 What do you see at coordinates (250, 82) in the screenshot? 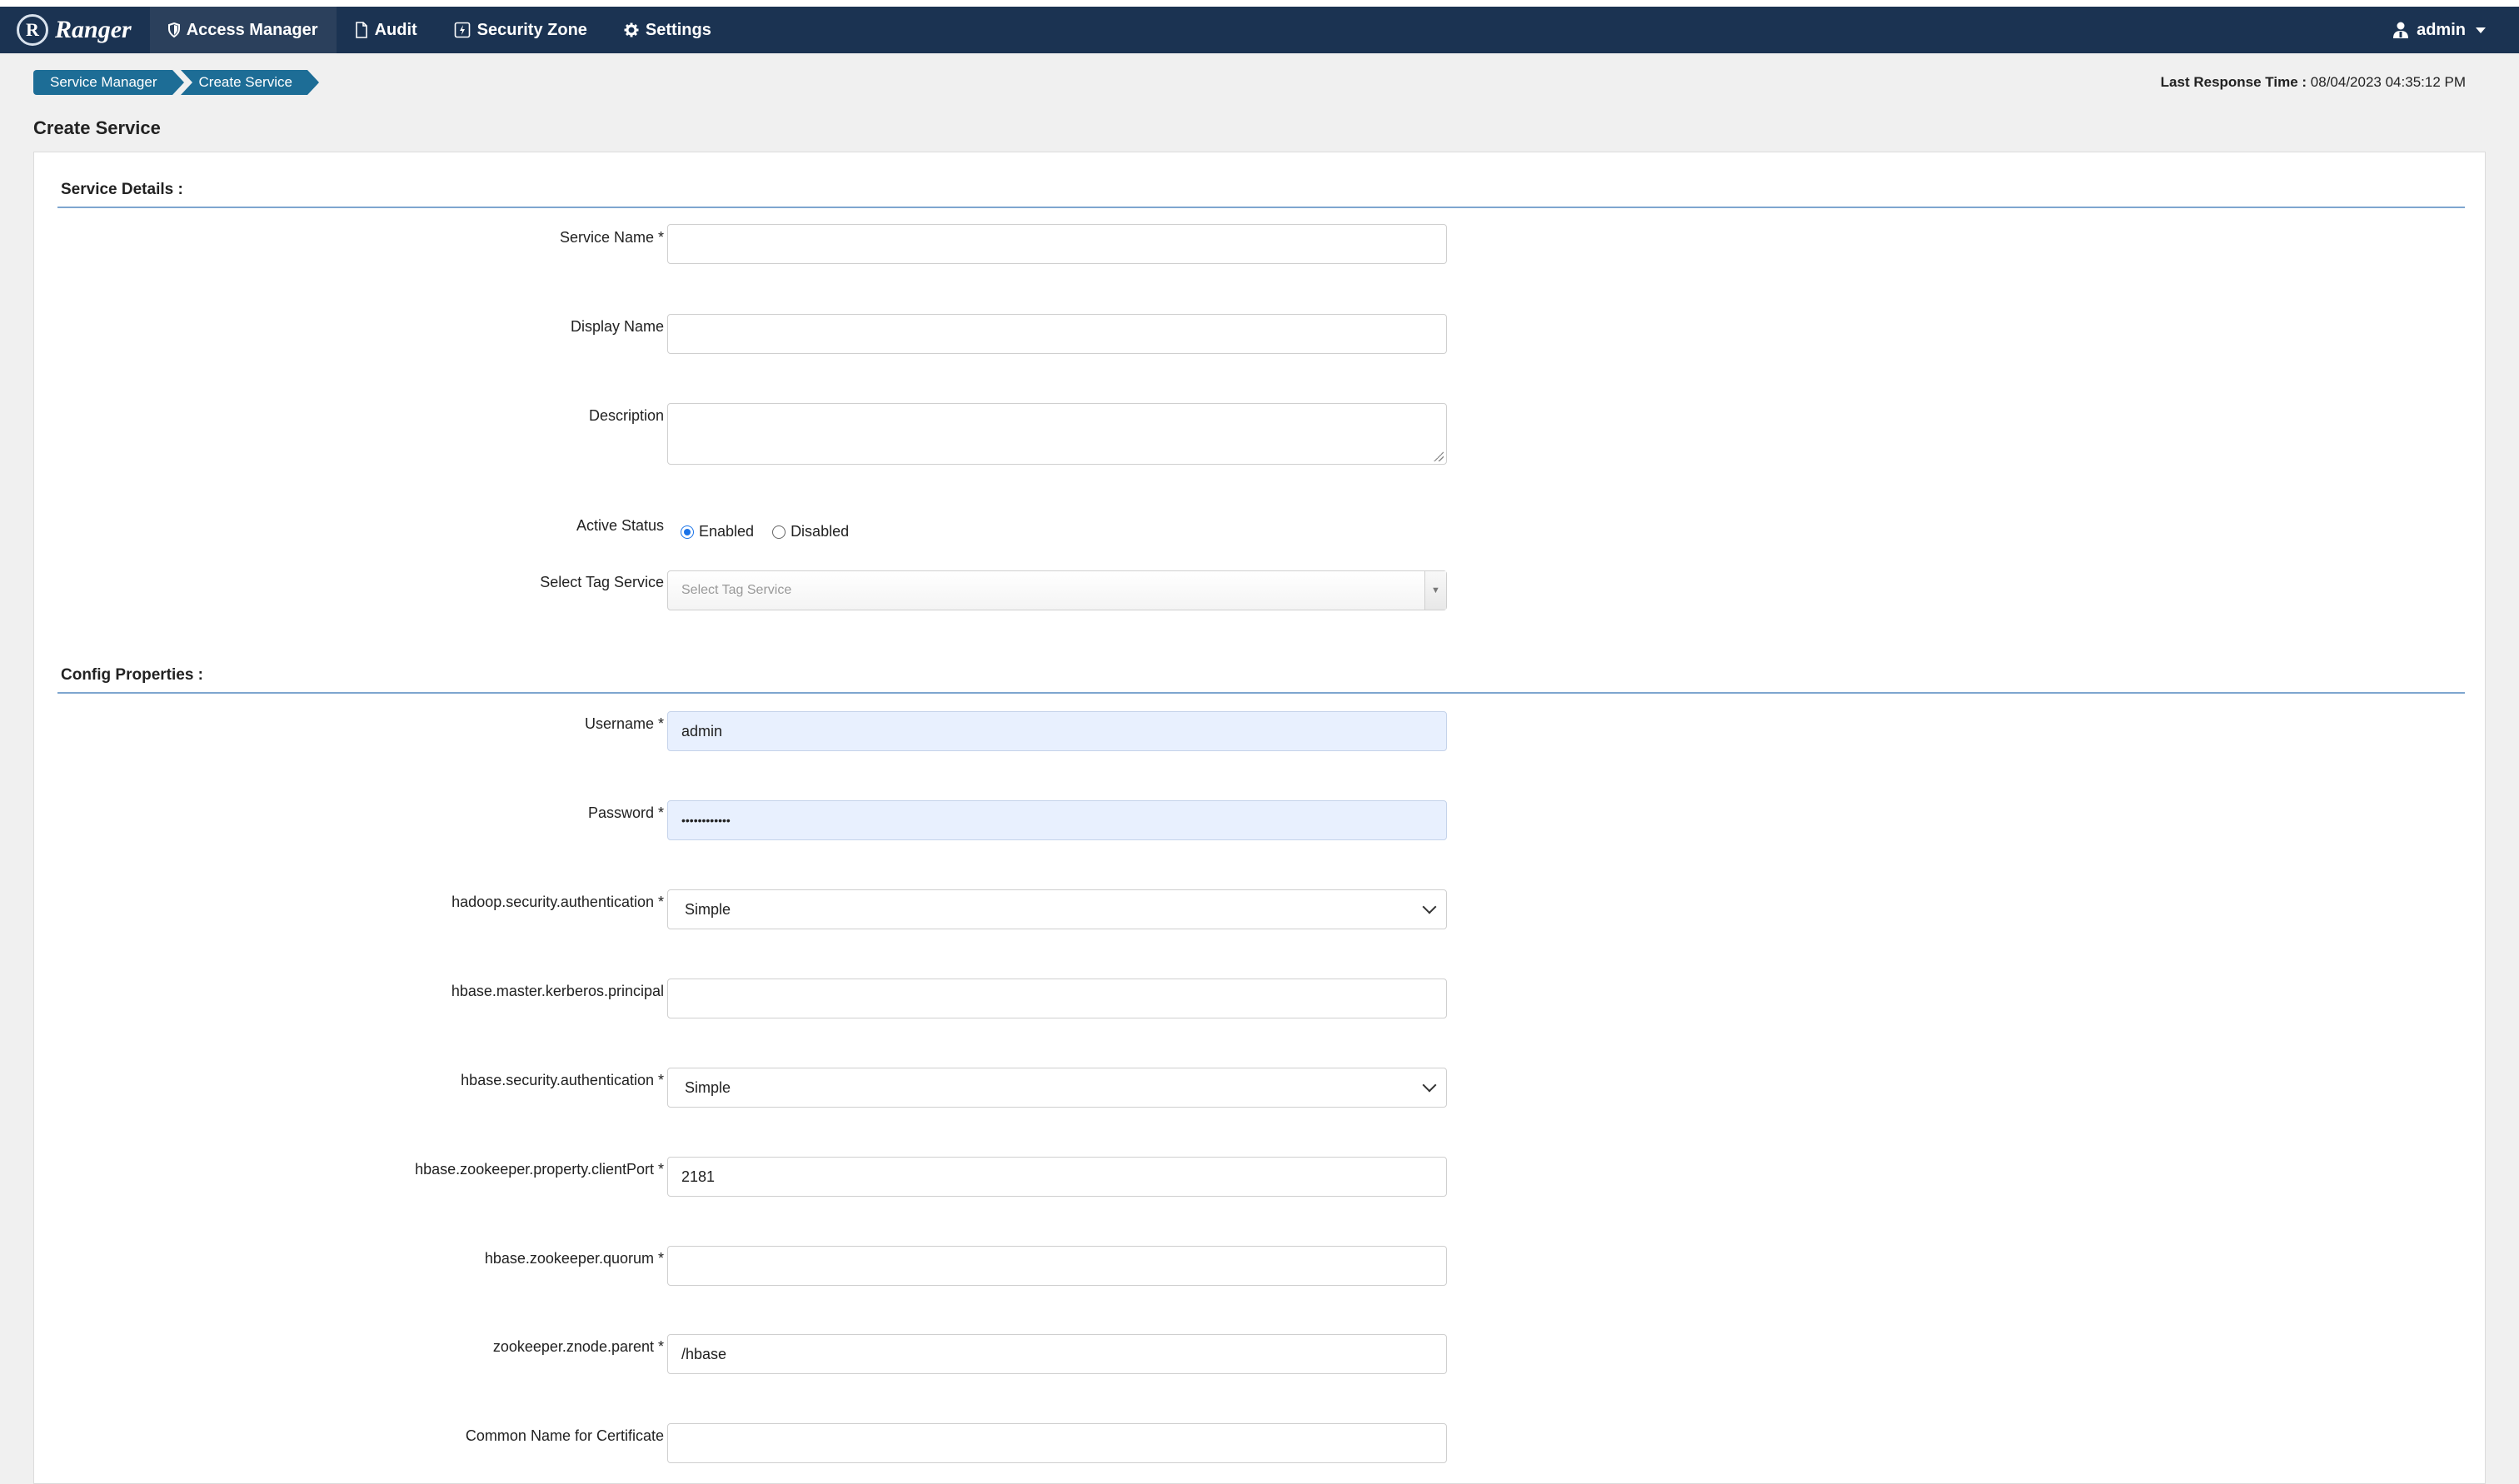
I see `breadcrumb-create-service: Create Service` at bounding box center [250, 82].